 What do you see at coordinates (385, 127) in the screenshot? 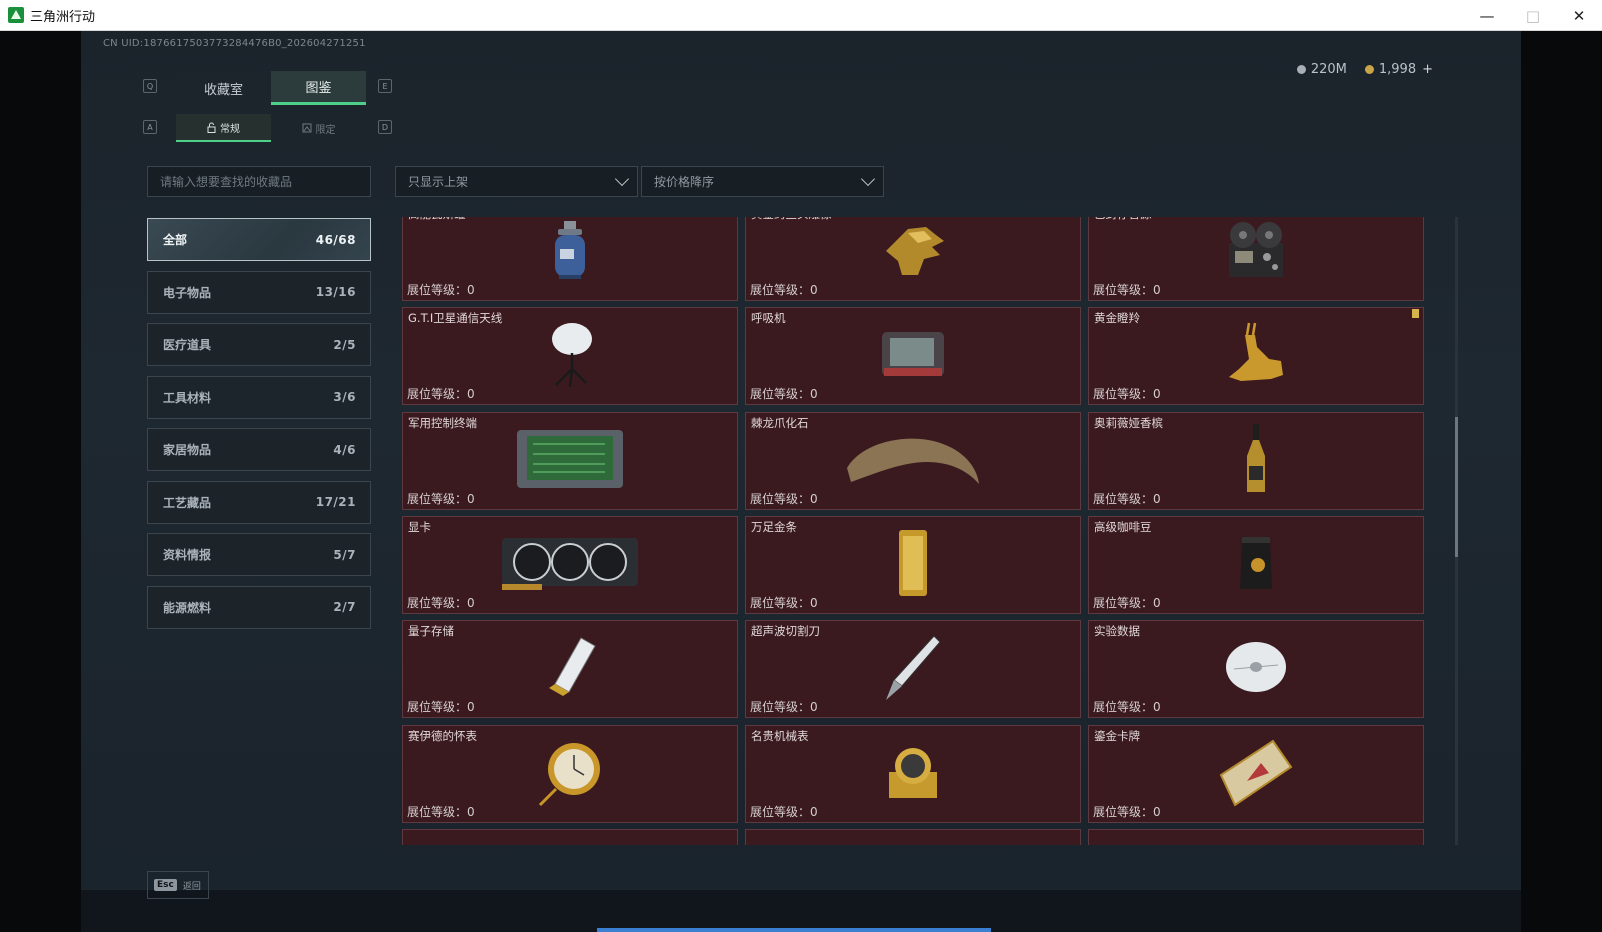
I see `key-hint-d: D` at bounding box center [385, 127].